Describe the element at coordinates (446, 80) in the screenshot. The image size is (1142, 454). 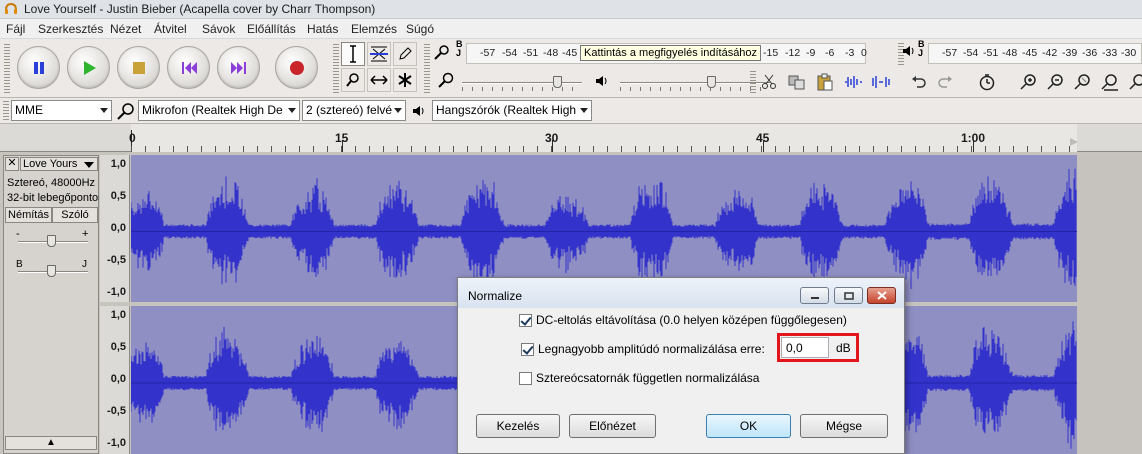
I see `microphone-icon` at that location.